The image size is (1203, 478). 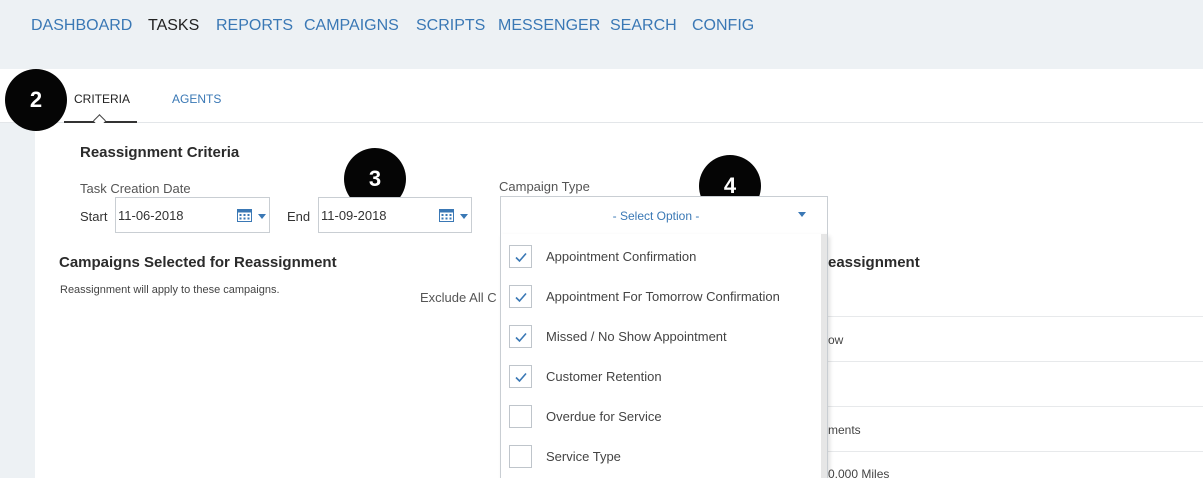 What do you see at coordinates (643, 26) in the screenshot?
I see `nav-search: SEARCH` at bounding box center [643, 26].